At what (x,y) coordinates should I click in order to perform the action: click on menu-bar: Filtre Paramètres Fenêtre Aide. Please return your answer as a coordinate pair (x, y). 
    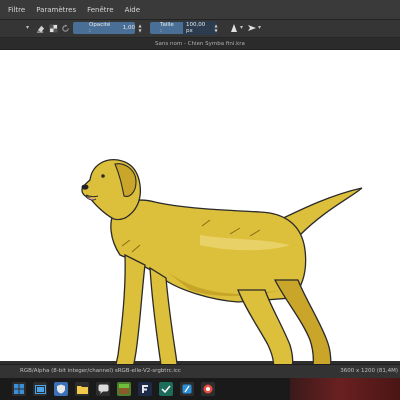
    Looking at the image, I should click on (200, 10).